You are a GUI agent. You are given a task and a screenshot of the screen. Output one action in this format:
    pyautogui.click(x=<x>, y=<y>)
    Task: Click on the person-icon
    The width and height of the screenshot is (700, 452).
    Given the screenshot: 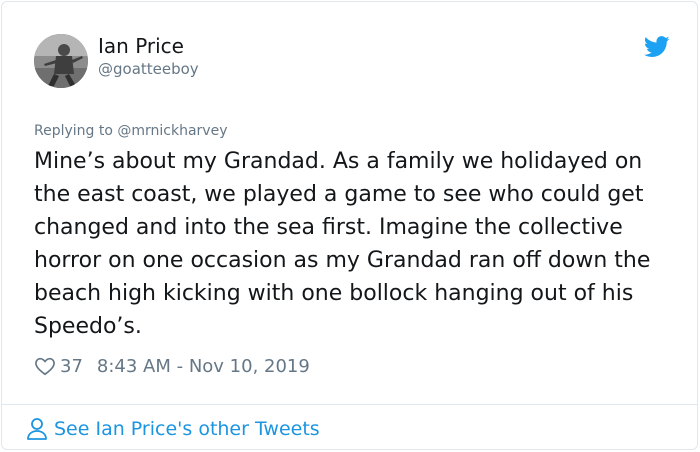 What is the action you would take?
    pyautogui.click(x=37, y=429)
    